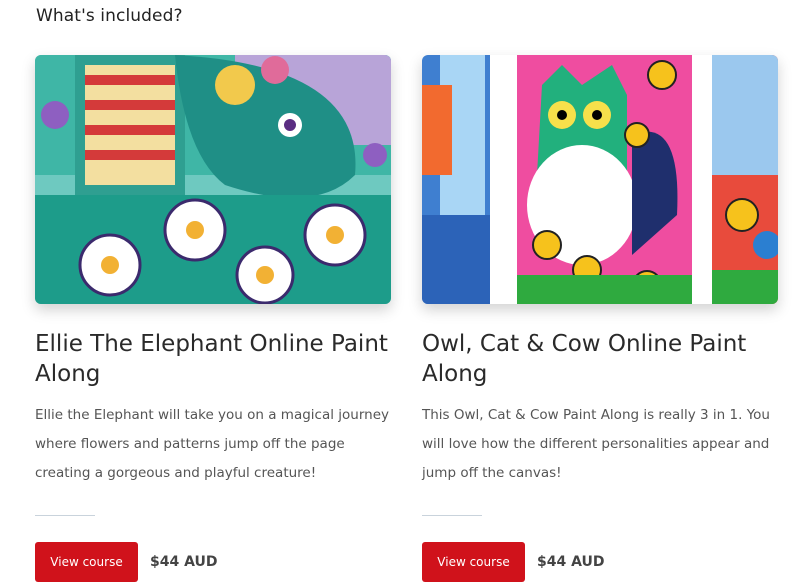  What do you see at coordinates (109, 16) in the screenshot?
I see `section-heading: What's included?` at bounding box center [109, 16].